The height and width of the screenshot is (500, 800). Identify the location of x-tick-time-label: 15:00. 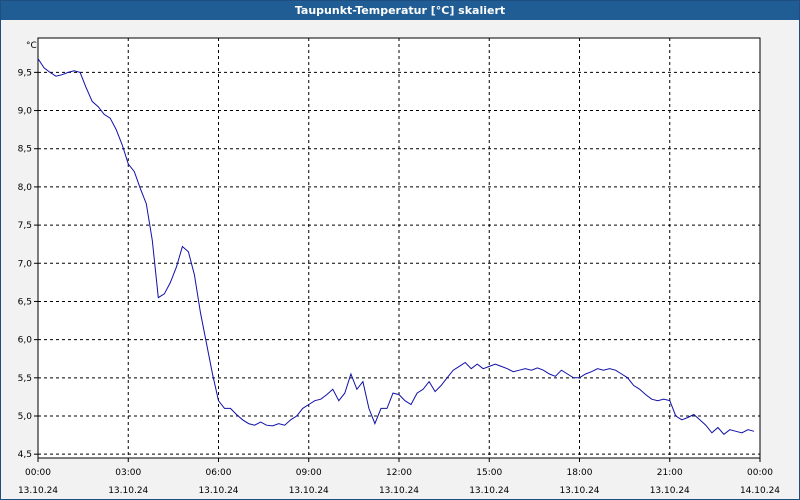
(489, 473).